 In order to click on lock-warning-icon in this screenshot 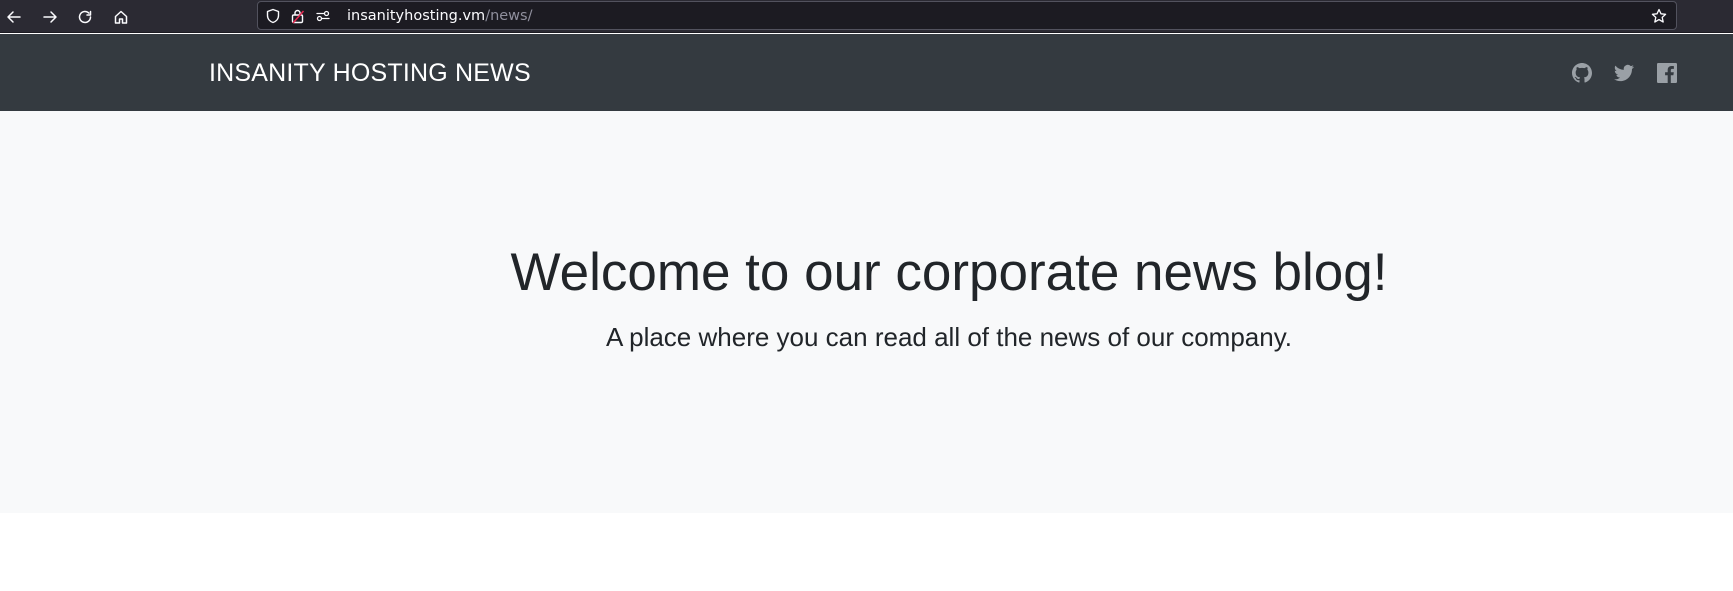, I will do `click(298, 16)`.